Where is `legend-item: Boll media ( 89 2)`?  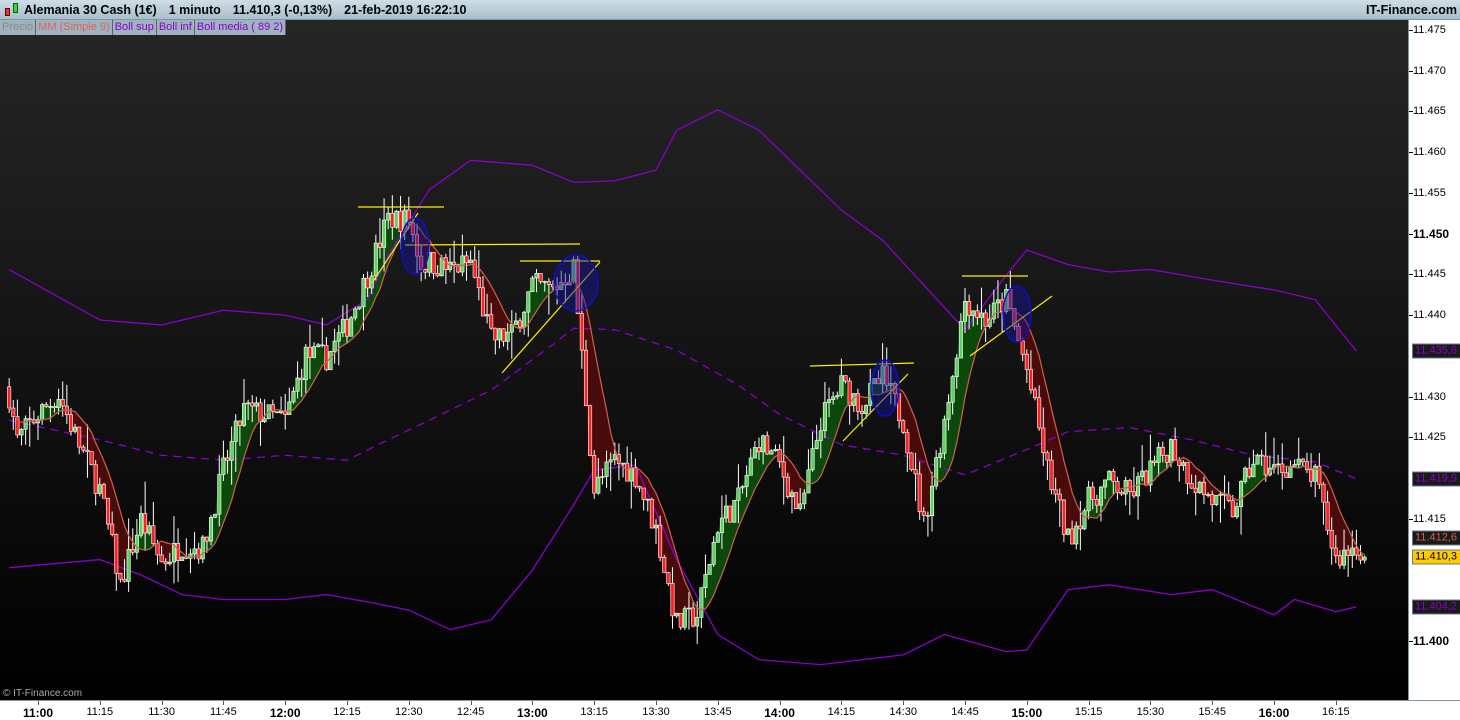 legend-item: Boll media ( 89 2) is located at coordinates (240, 27).